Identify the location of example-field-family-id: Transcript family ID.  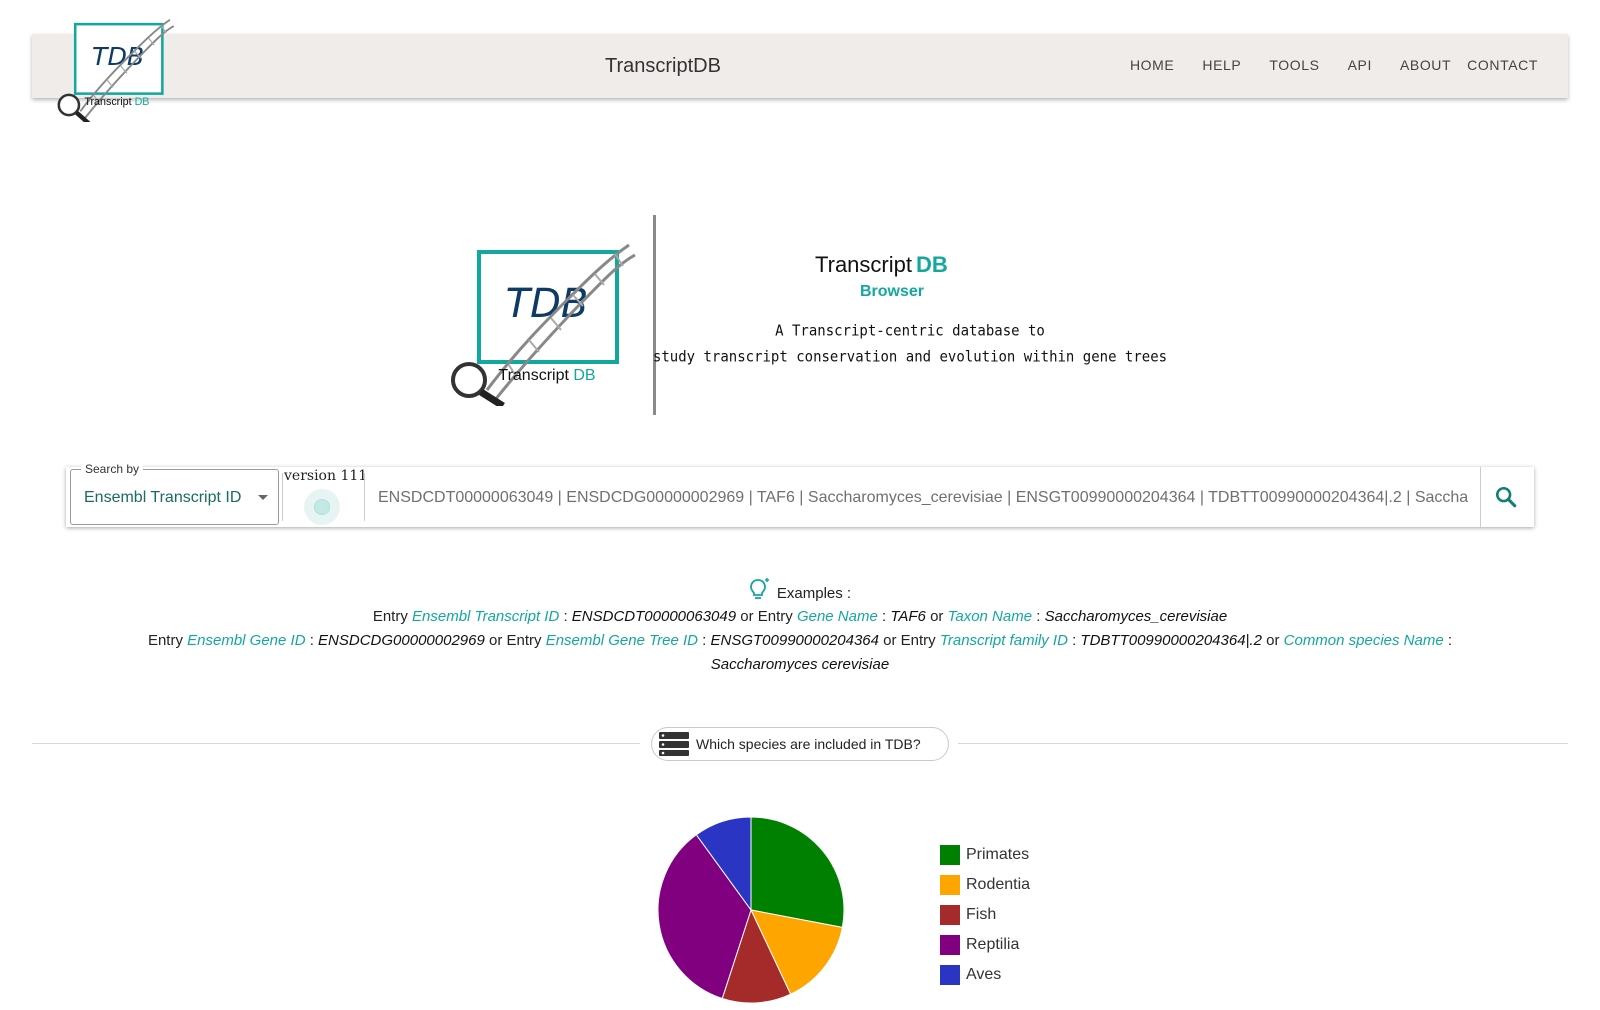
(1004, 640).